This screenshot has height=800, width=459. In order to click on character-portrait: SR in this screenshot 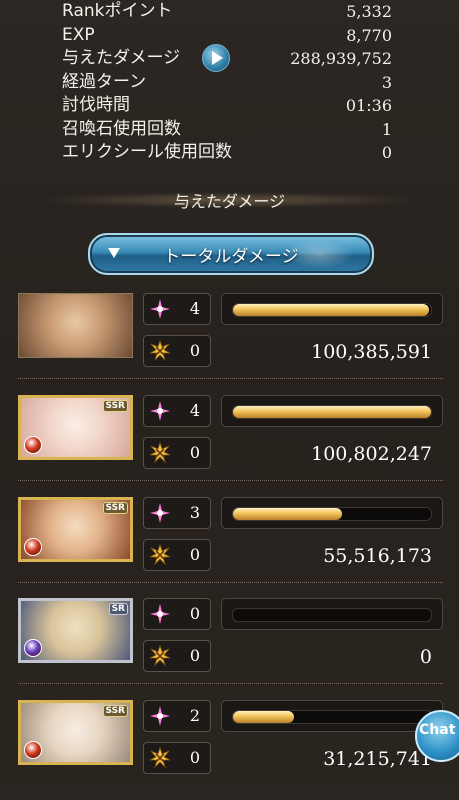, I will do `click(75, 630)`.